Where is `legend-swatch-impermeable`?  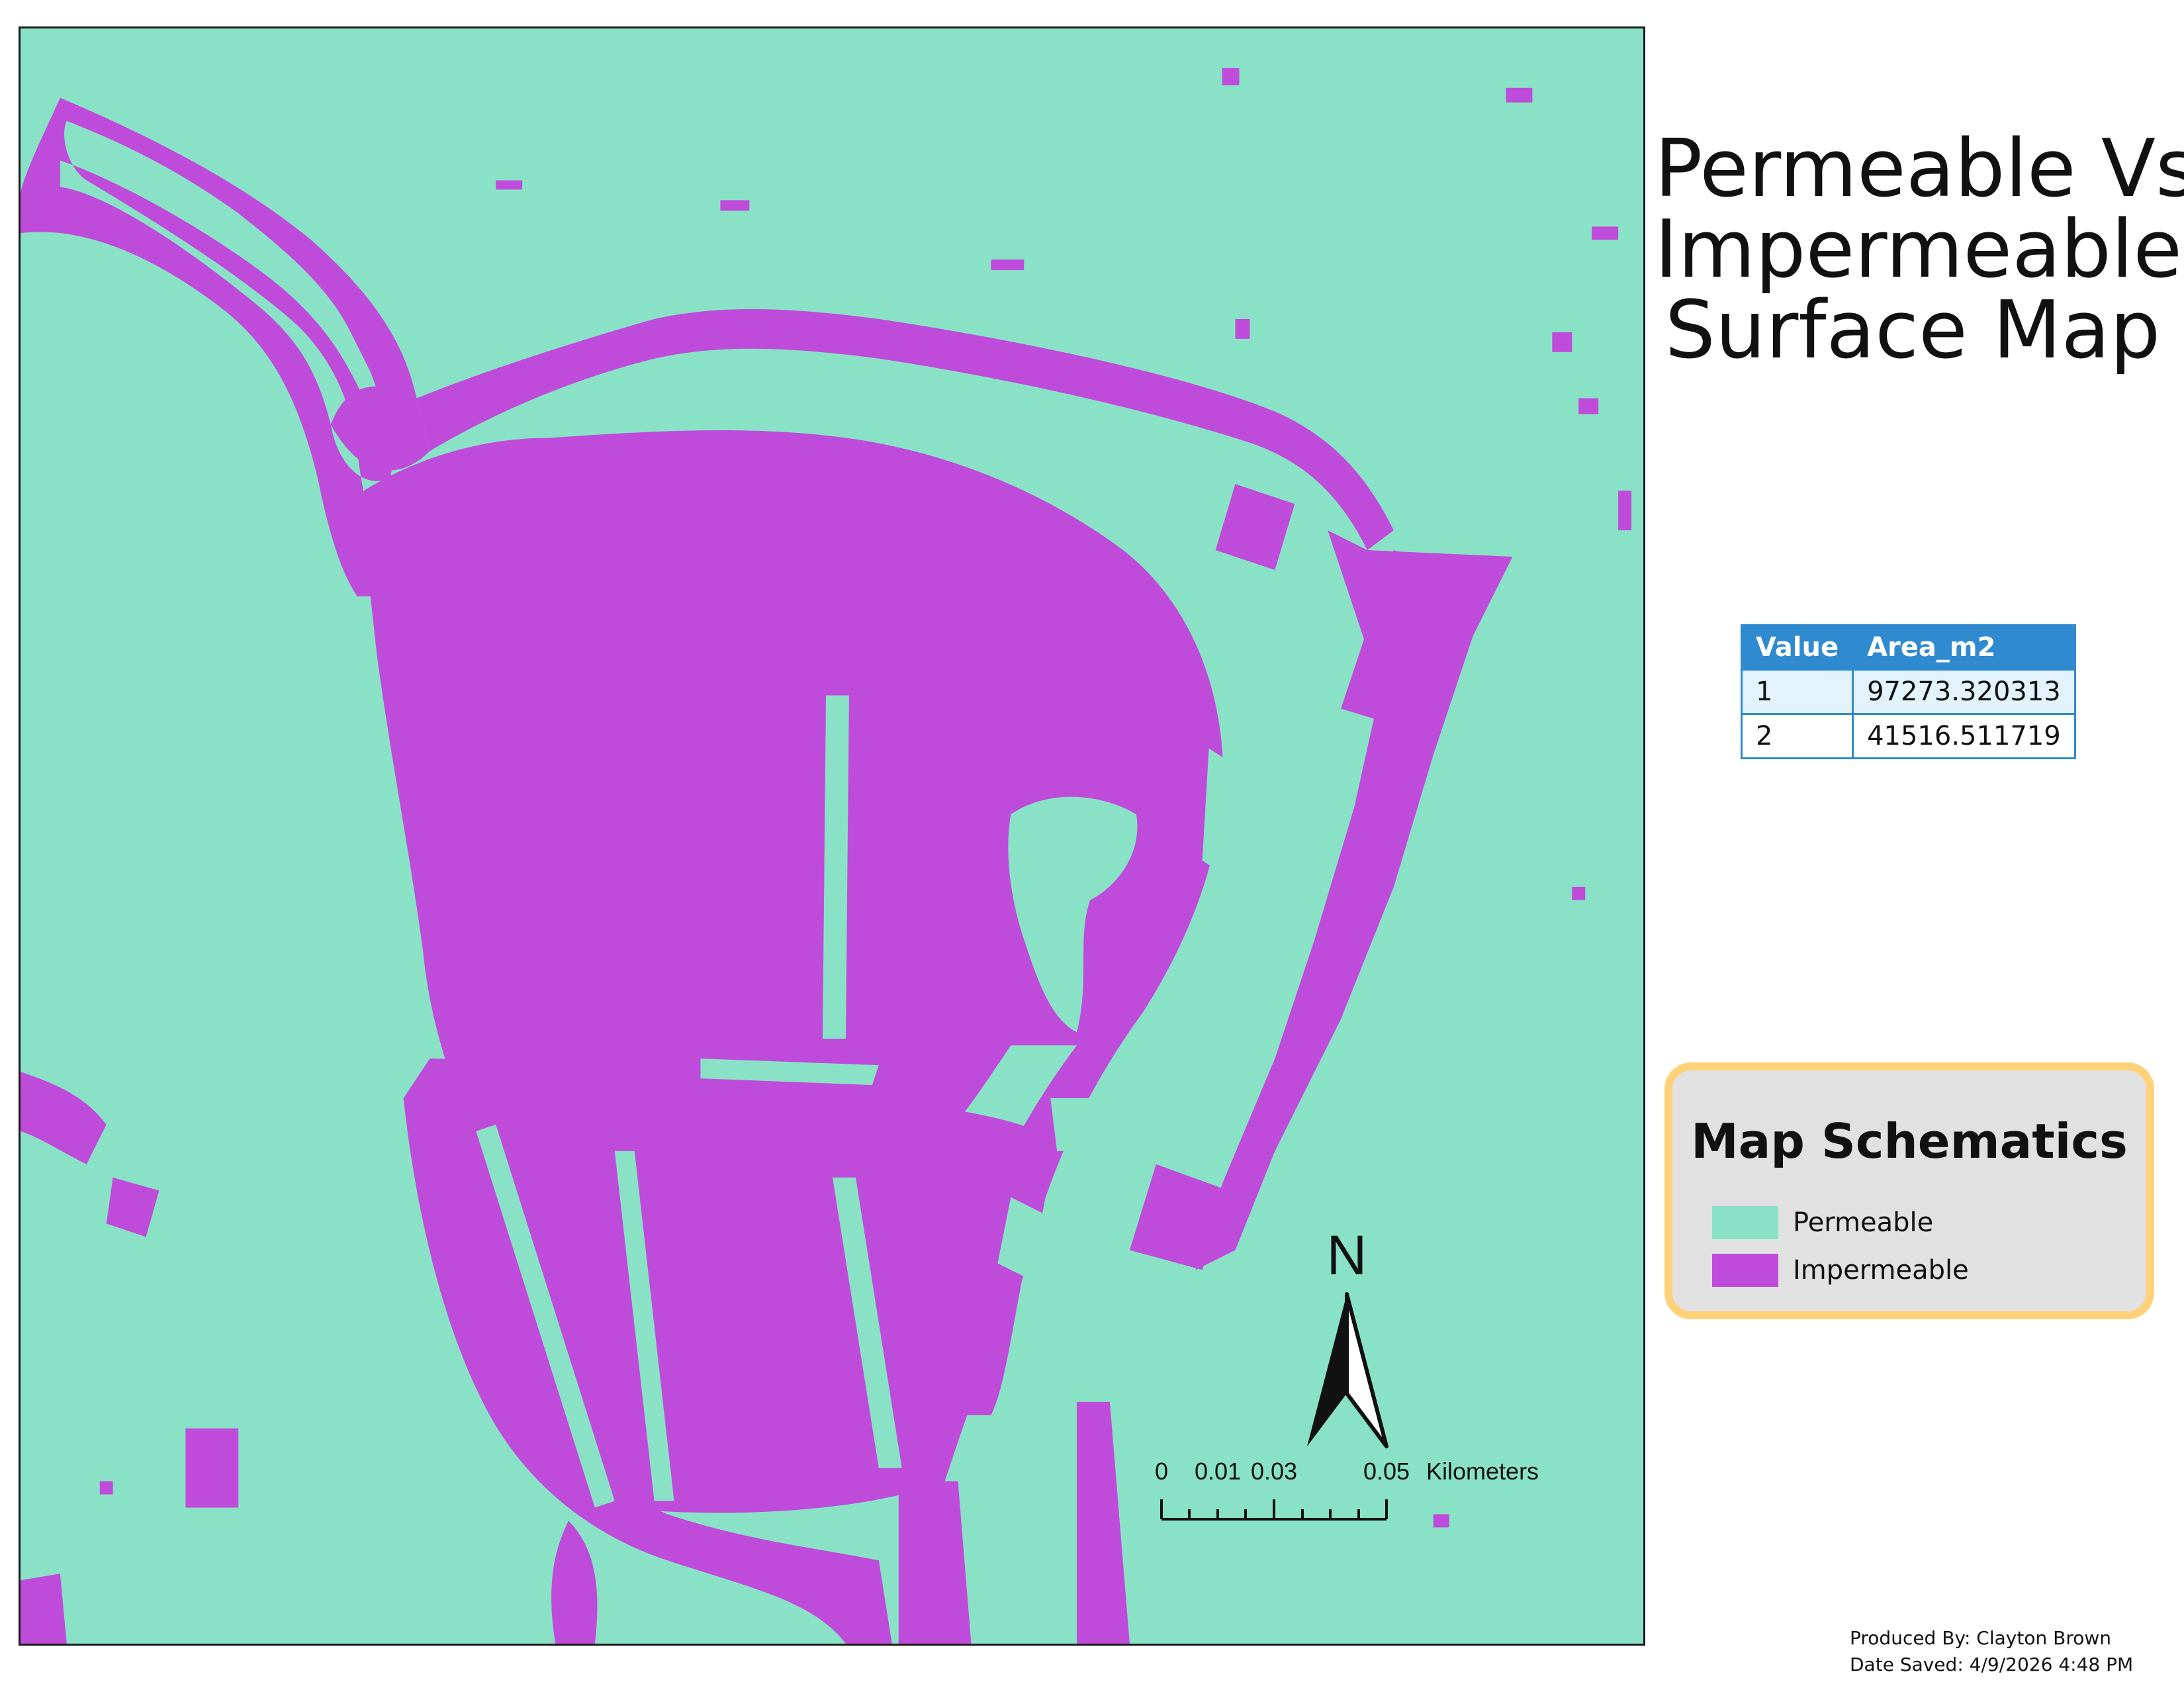 legend-swatch-impermeable is located at coordinates (1745, 1270).